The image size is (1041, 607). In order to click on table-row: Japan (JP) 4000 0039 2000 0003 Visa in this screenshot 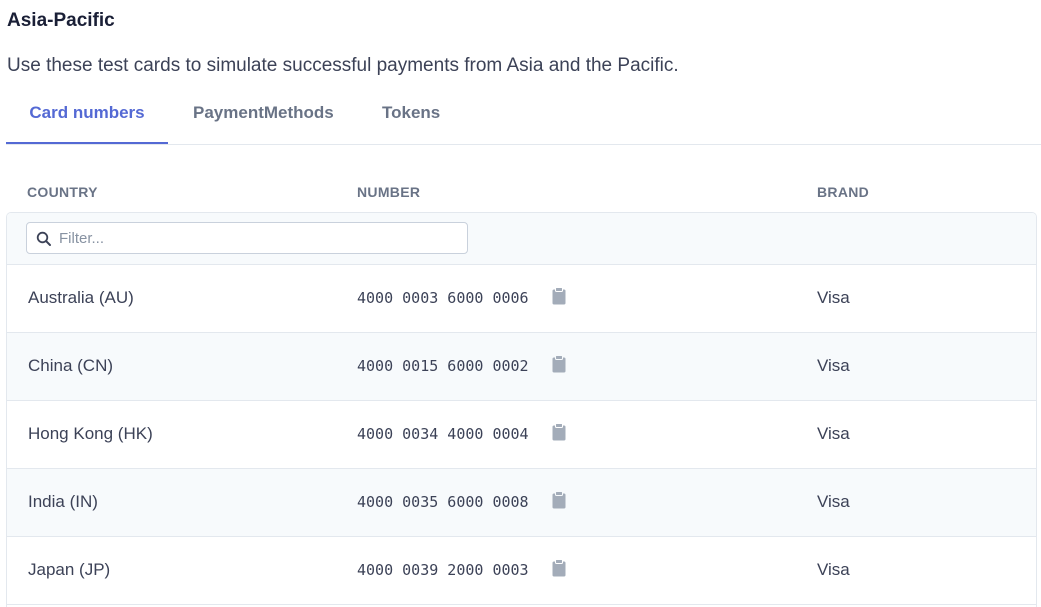, I will do `click(521, 571)`.